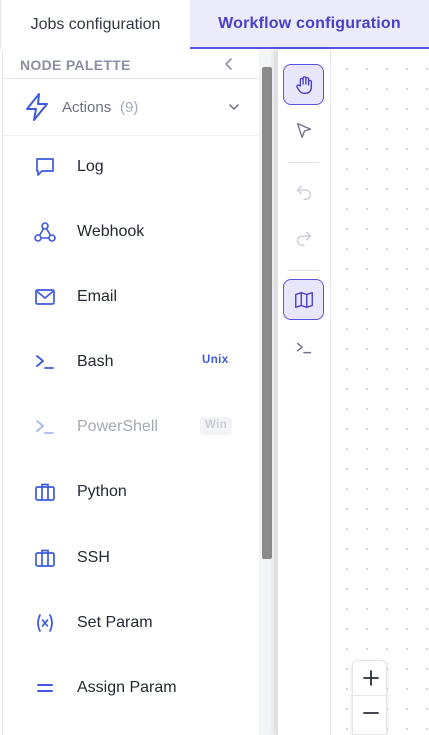 Image resolution: width=429 pixels, height=735 pixels. What do you see at coordinates (37, 107) in the screenshot?
I see `lightning-icon` at bounding box center [37, 107].